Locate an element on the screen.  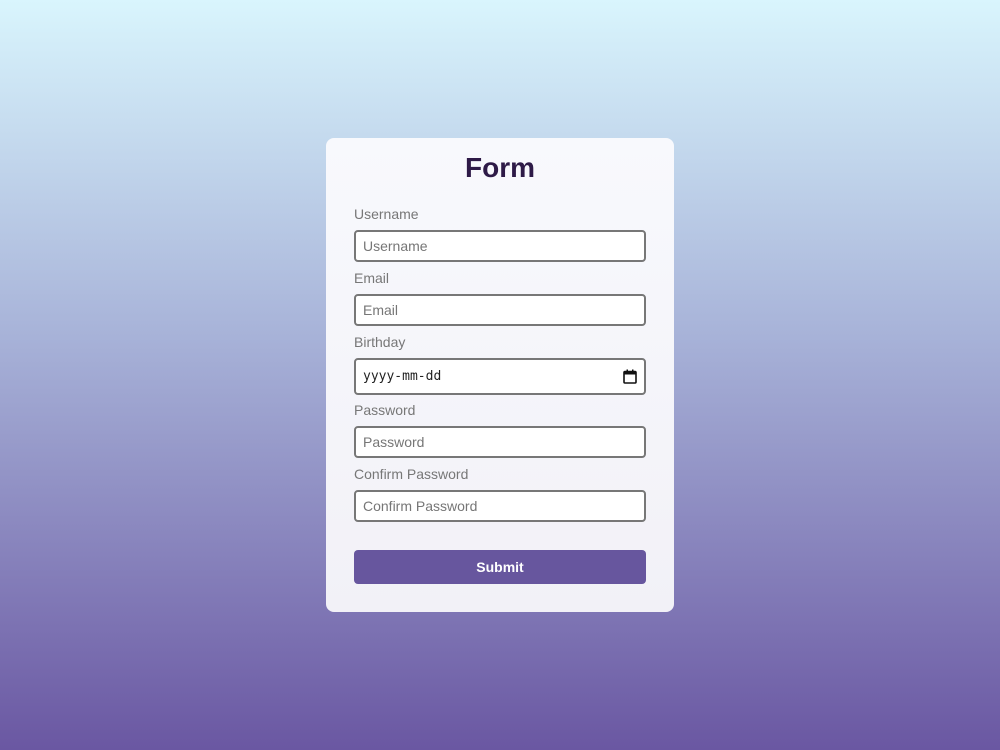
email-label: Email is located at coordinates (372, 278).